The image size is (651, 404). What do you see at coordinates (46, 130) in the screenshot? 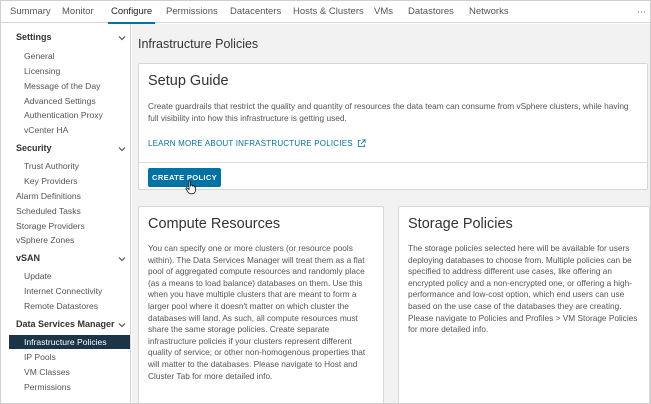
I see `sidebar-item-vcenter-ha: vCenter HA` at bounding box center [46, 130].